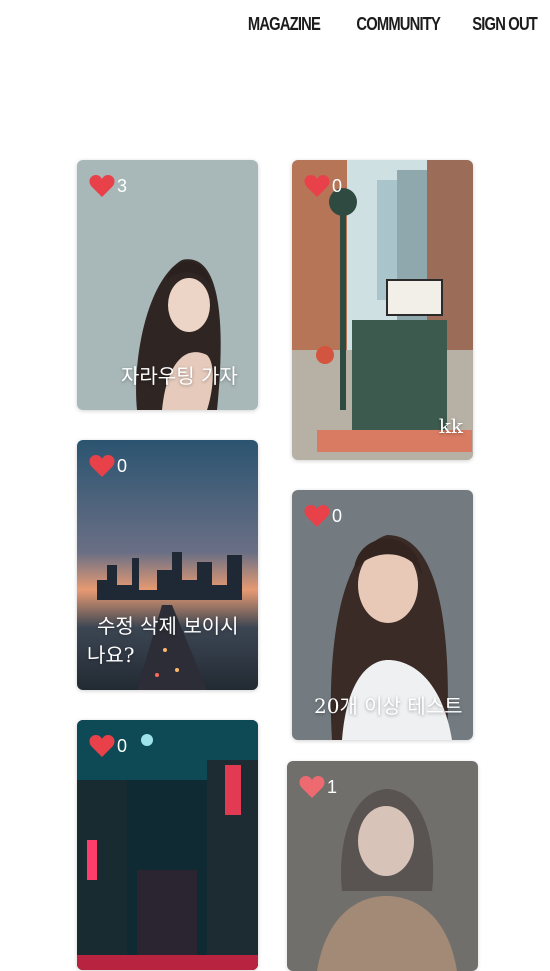 The height and width of the screenshot is (971, 550). I want to click on post-title: 자라우팅 가자, so click(179, 376).